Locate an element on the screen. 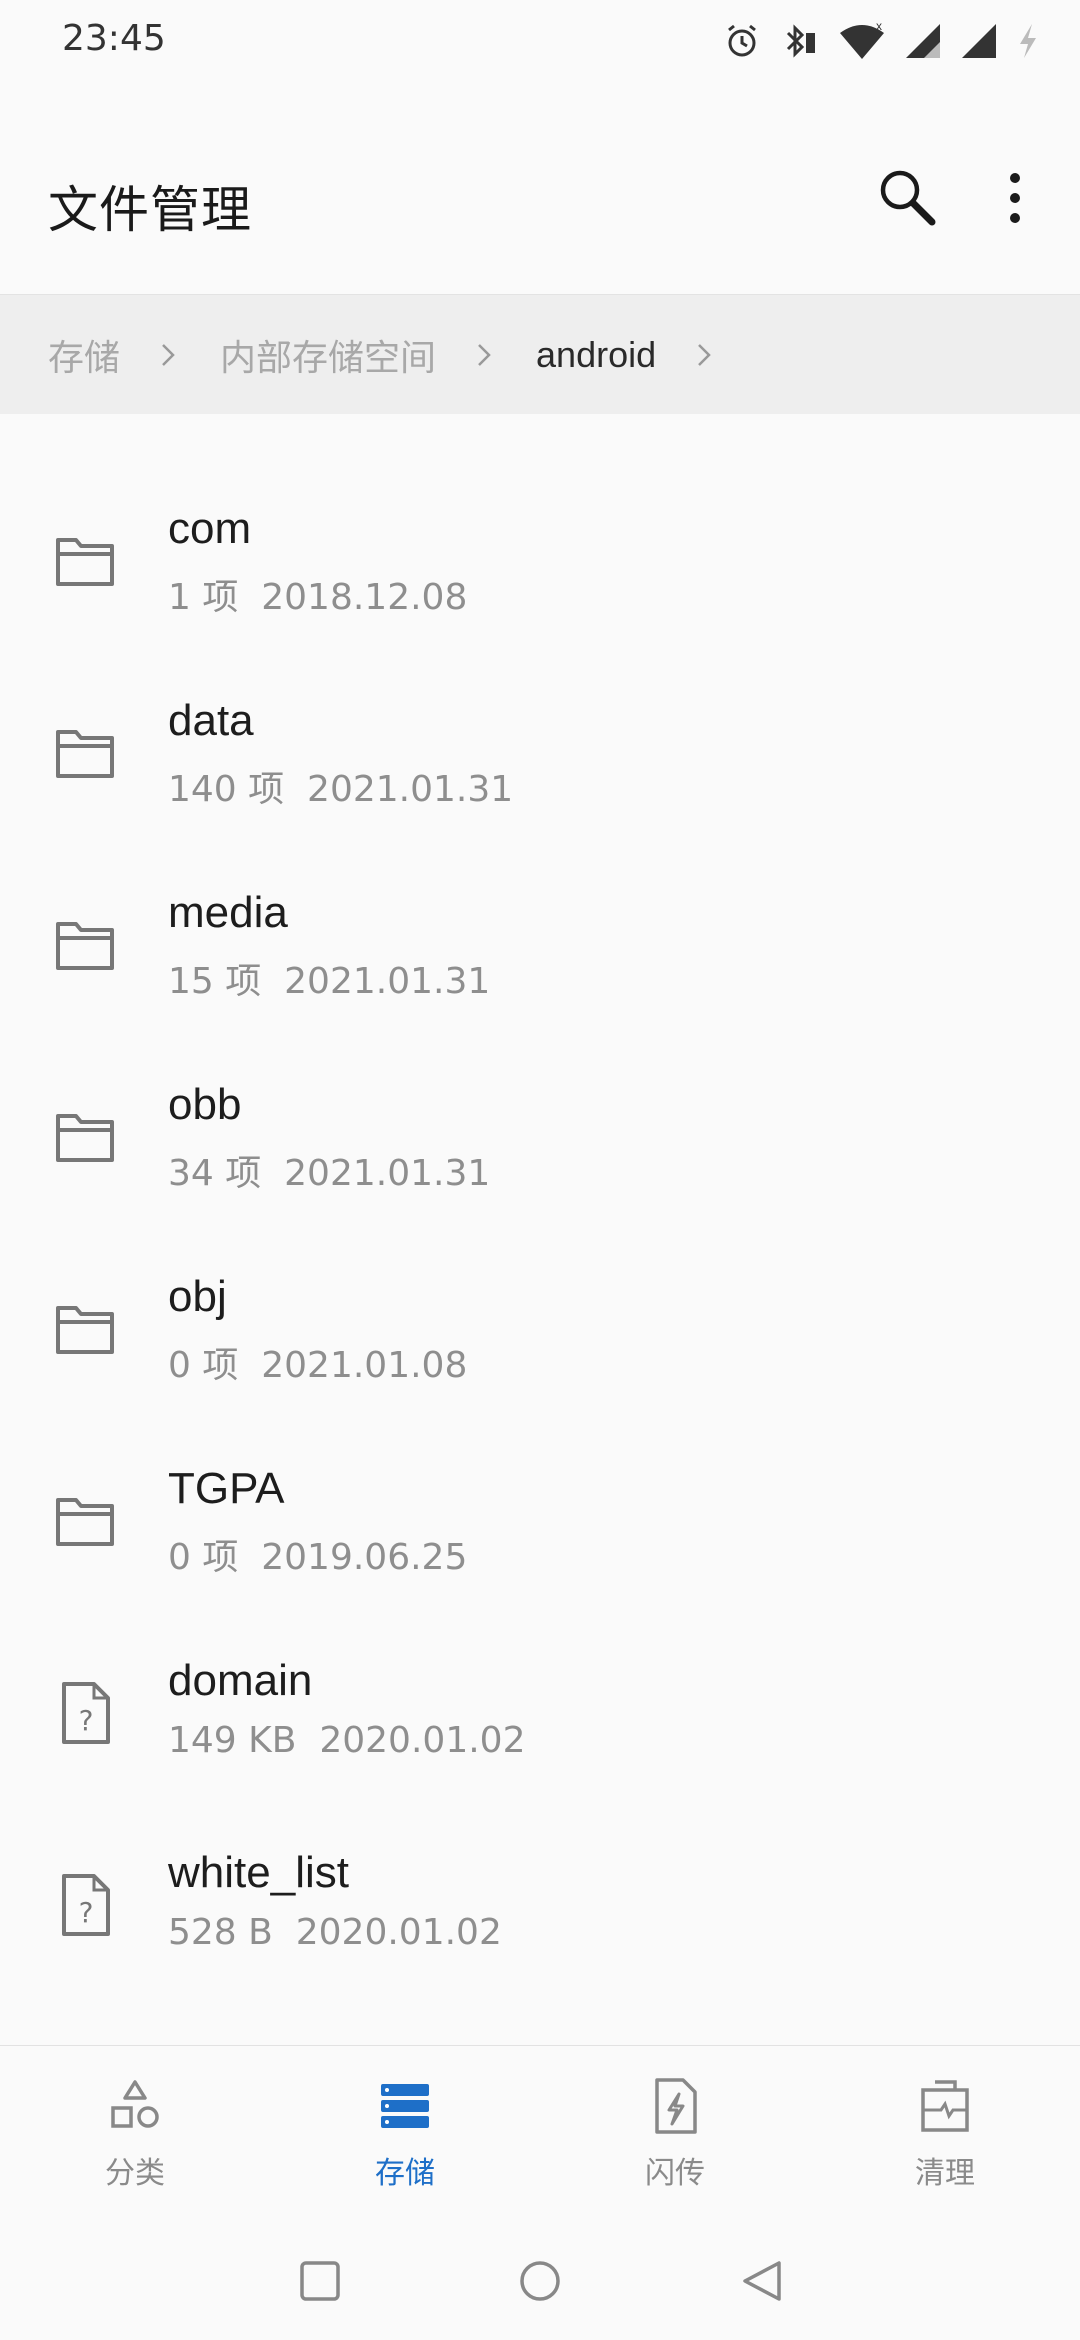  bluetooth-battery-icon is located at coordinates (800, 41).